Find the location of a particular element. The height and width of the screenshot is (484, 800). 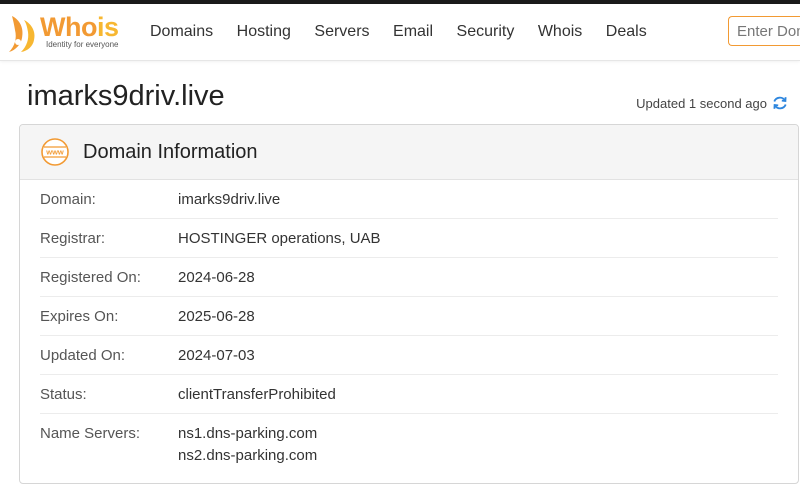

update-status: Updated 1 second ago is located at coordinates (712, 103).